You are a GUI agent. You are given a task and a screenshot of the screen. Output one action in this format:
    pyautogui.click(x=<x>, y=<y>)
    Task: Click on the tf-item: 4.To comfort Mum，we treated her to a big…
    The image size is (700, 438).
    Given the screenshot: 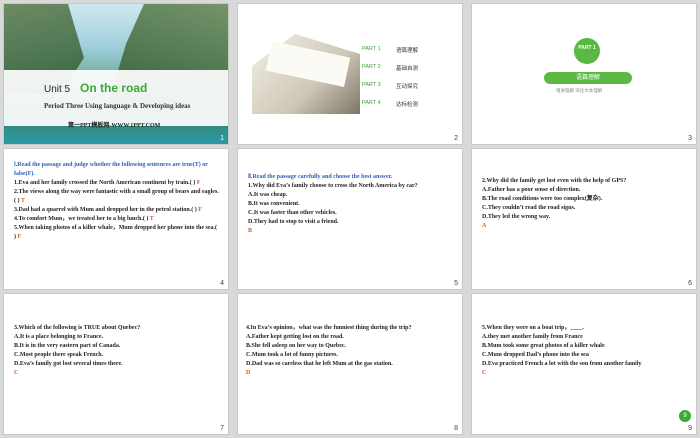 What is the action you would take?
    pyautogui.click(x=117, y=219)
    